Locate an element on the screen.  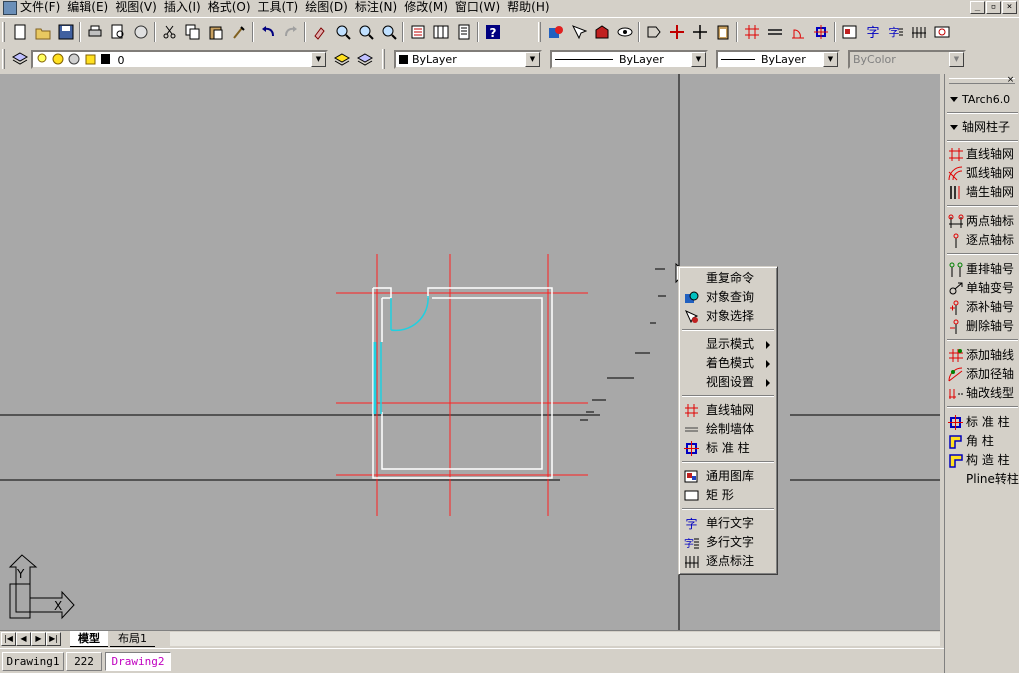
design-center-button is located at coordinates (440, 32).